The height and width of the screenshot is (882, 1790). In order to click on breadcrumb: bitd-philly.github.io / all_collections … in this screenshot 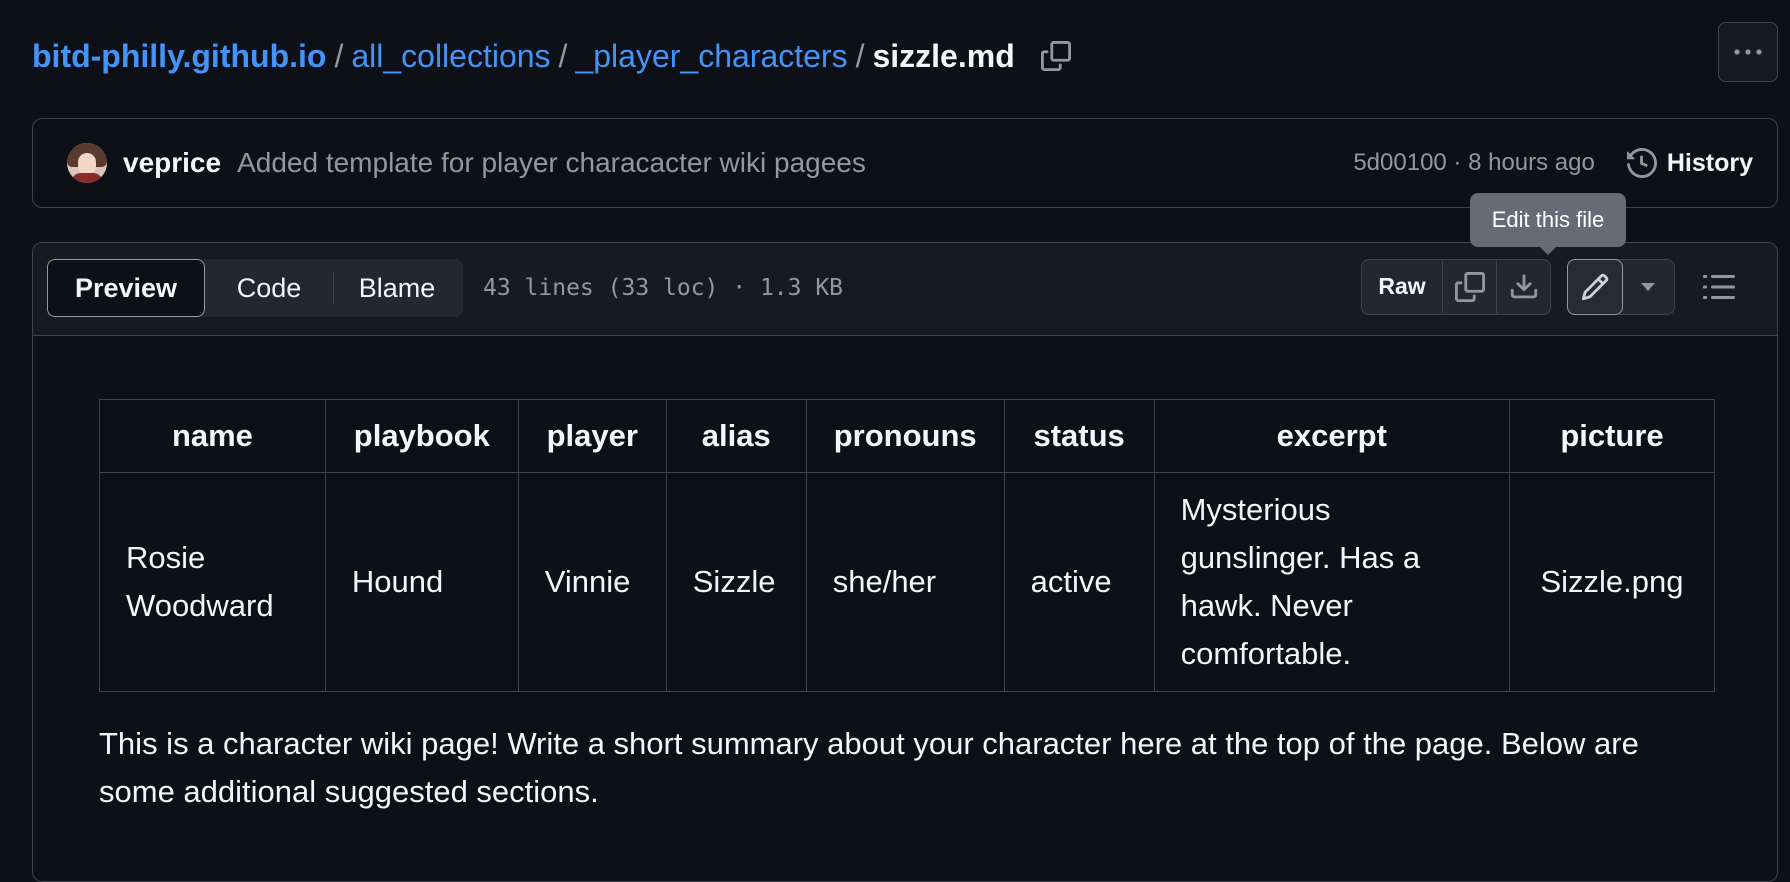, I will do `click(551, 56)`.